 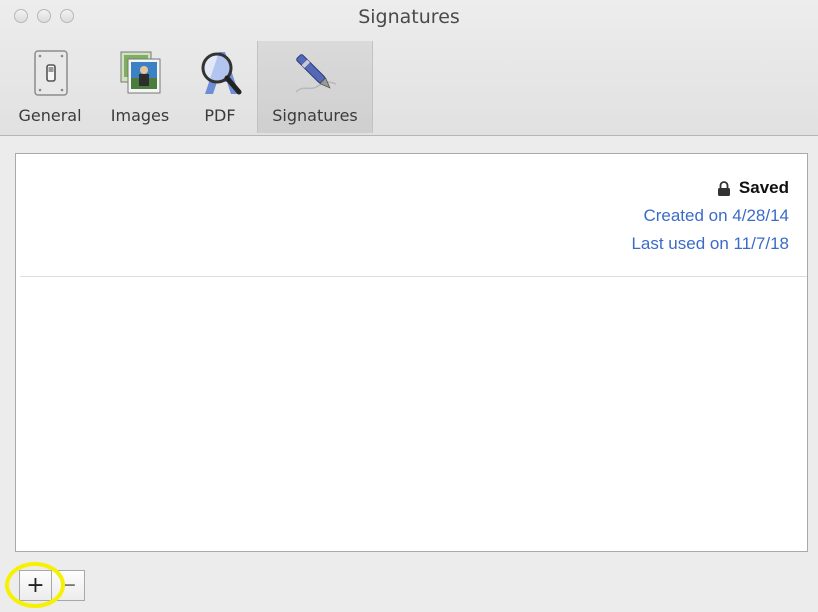 What do you see at coordinates (316, 73) in the screenshot?
I see `pen-signature-icon` at bounding box center [316, 73].